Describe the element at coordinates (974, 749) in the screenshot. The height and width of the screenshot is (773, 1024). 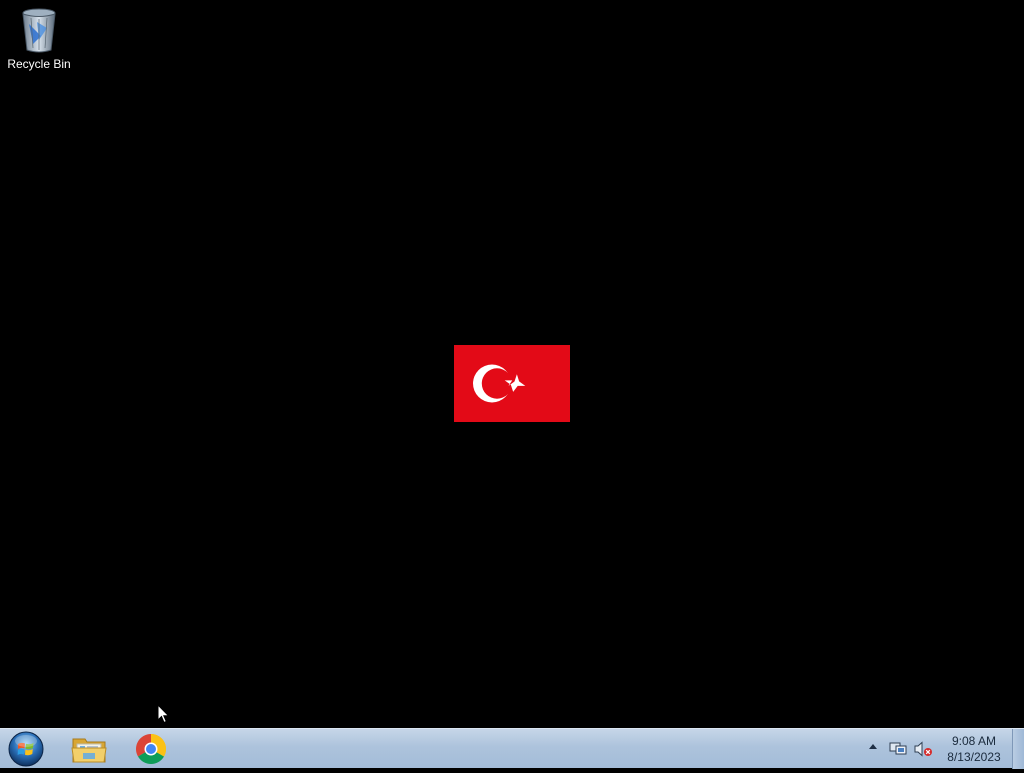
I see `taskbar-clock: 9:08 AM 8/13/2023` at that location.